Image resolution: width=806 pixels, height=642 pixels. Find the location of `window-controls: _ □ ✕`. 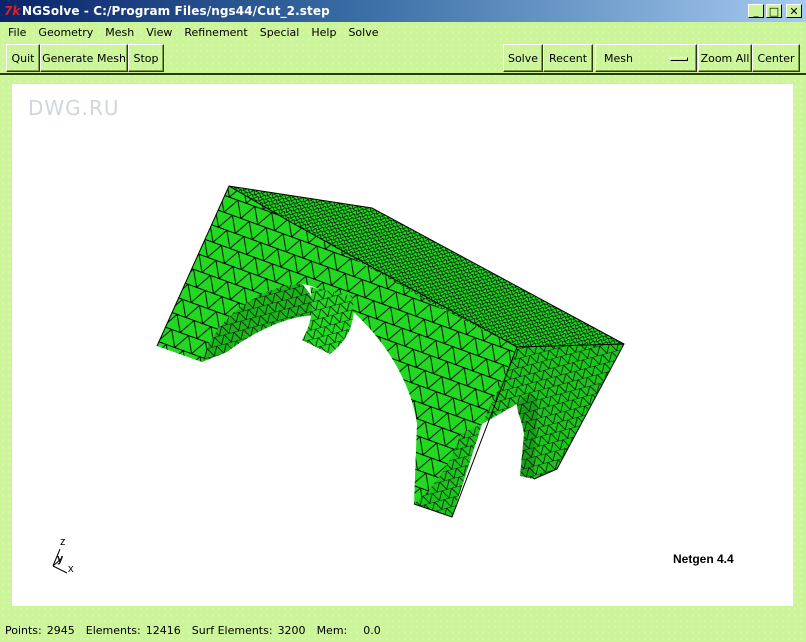

window-controls: _ □ ✕ is located at coordinates (775, 11).